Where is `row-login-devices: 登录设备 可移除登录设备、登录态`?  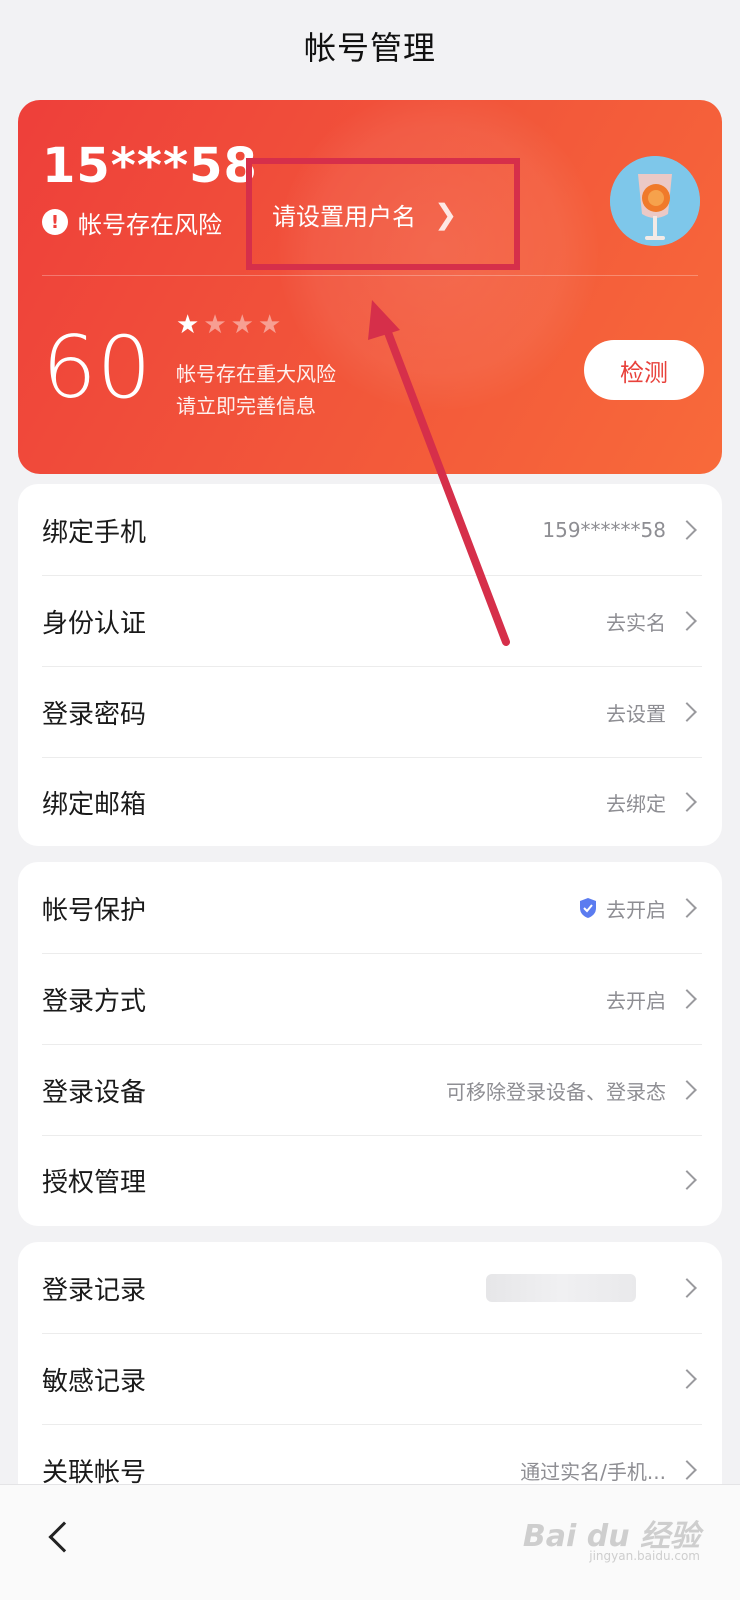
row-login-devices: 登录设备 可移除登录设备、登录态 is located at coordinates (370, 1090).